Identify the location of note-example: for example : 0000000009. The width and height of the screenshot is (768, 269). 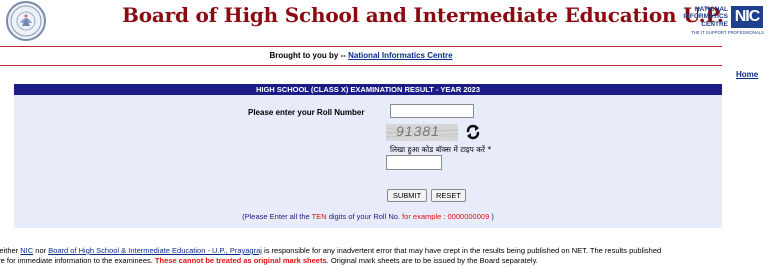
(446, 216).